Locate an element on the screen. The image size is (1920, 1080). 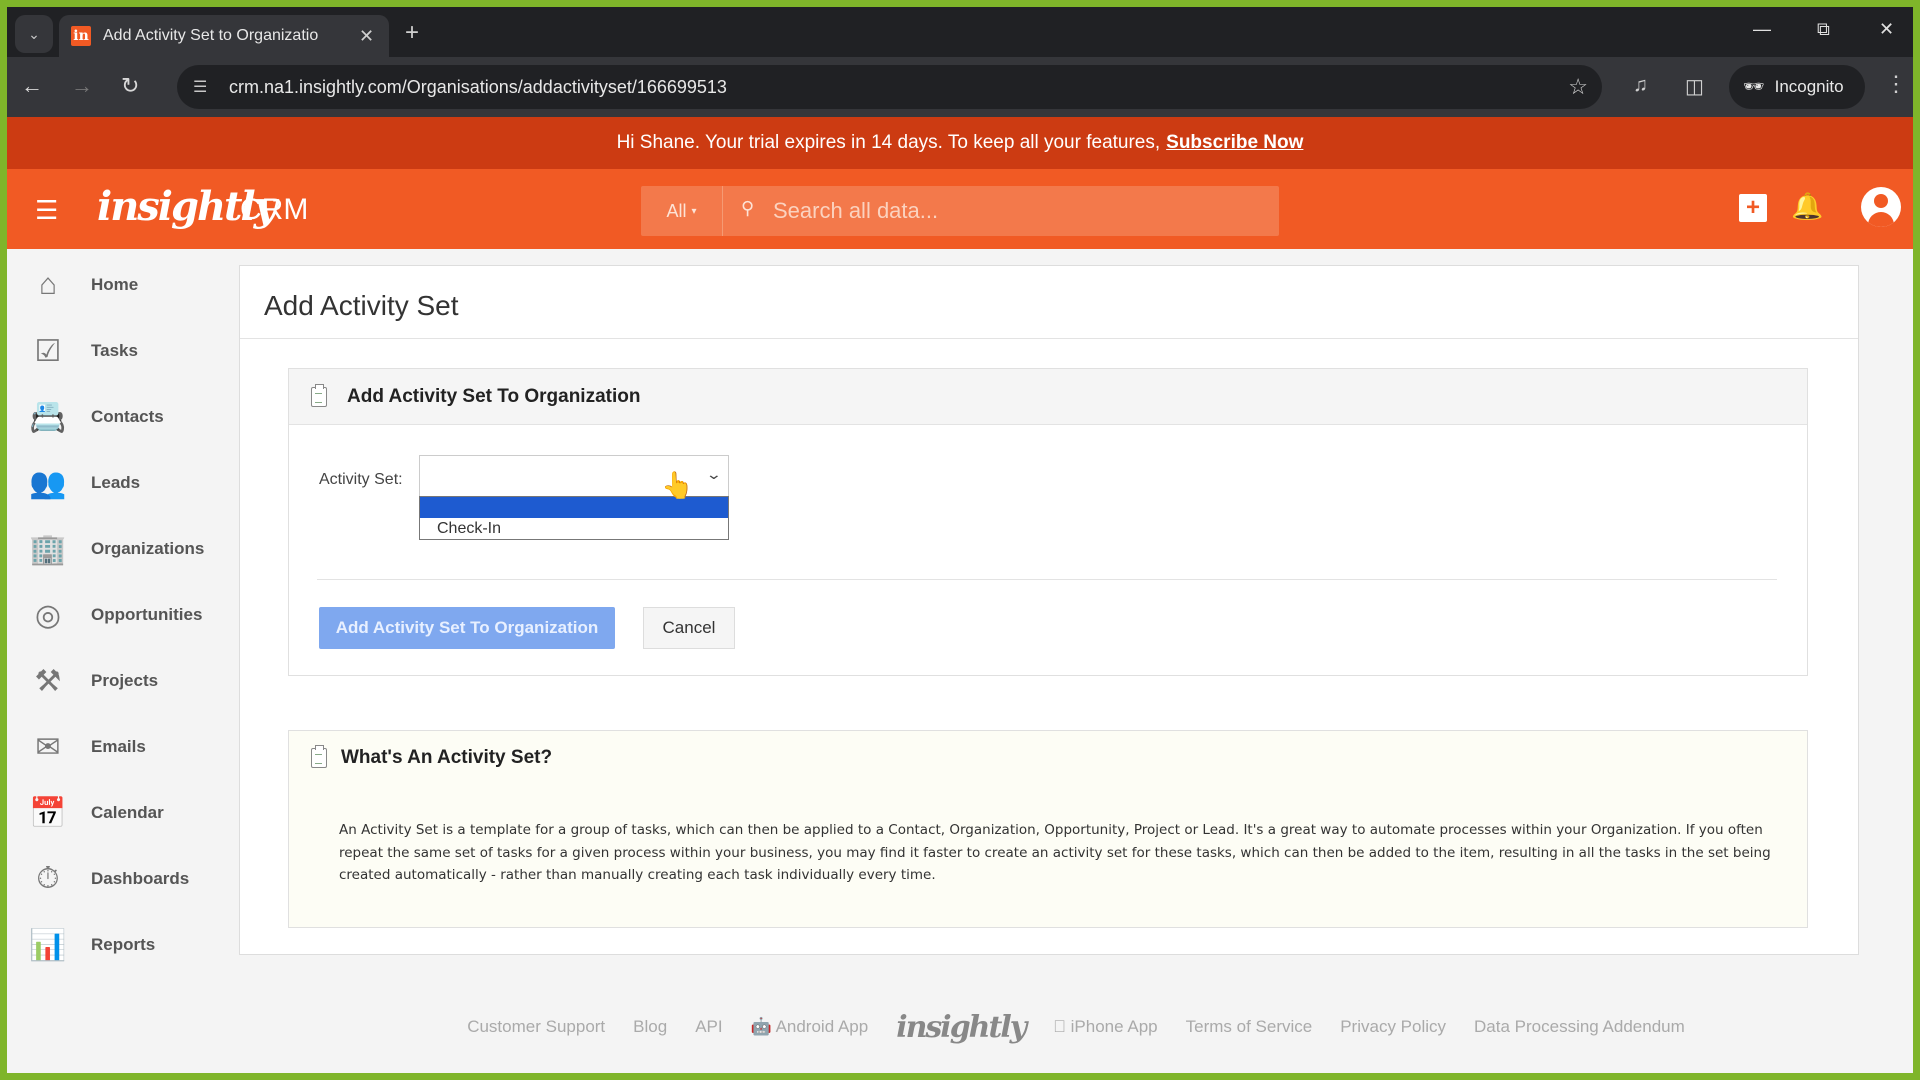
global-search: All ▾ ⚲ is located at coordinates (960, 211).